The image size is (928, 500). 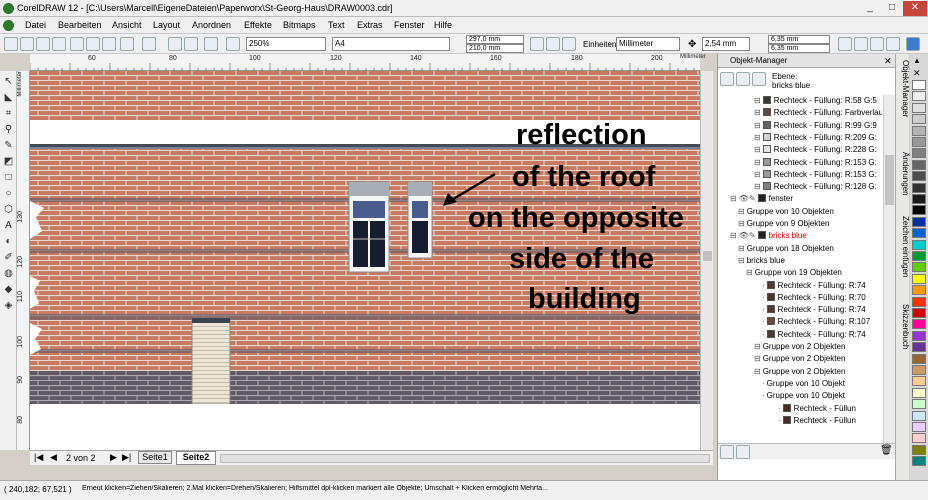 What do you see at coordinates (53, 457) in the screenshot?
I see `prev-page-icon: ◀` at bounding box center [53, 457].